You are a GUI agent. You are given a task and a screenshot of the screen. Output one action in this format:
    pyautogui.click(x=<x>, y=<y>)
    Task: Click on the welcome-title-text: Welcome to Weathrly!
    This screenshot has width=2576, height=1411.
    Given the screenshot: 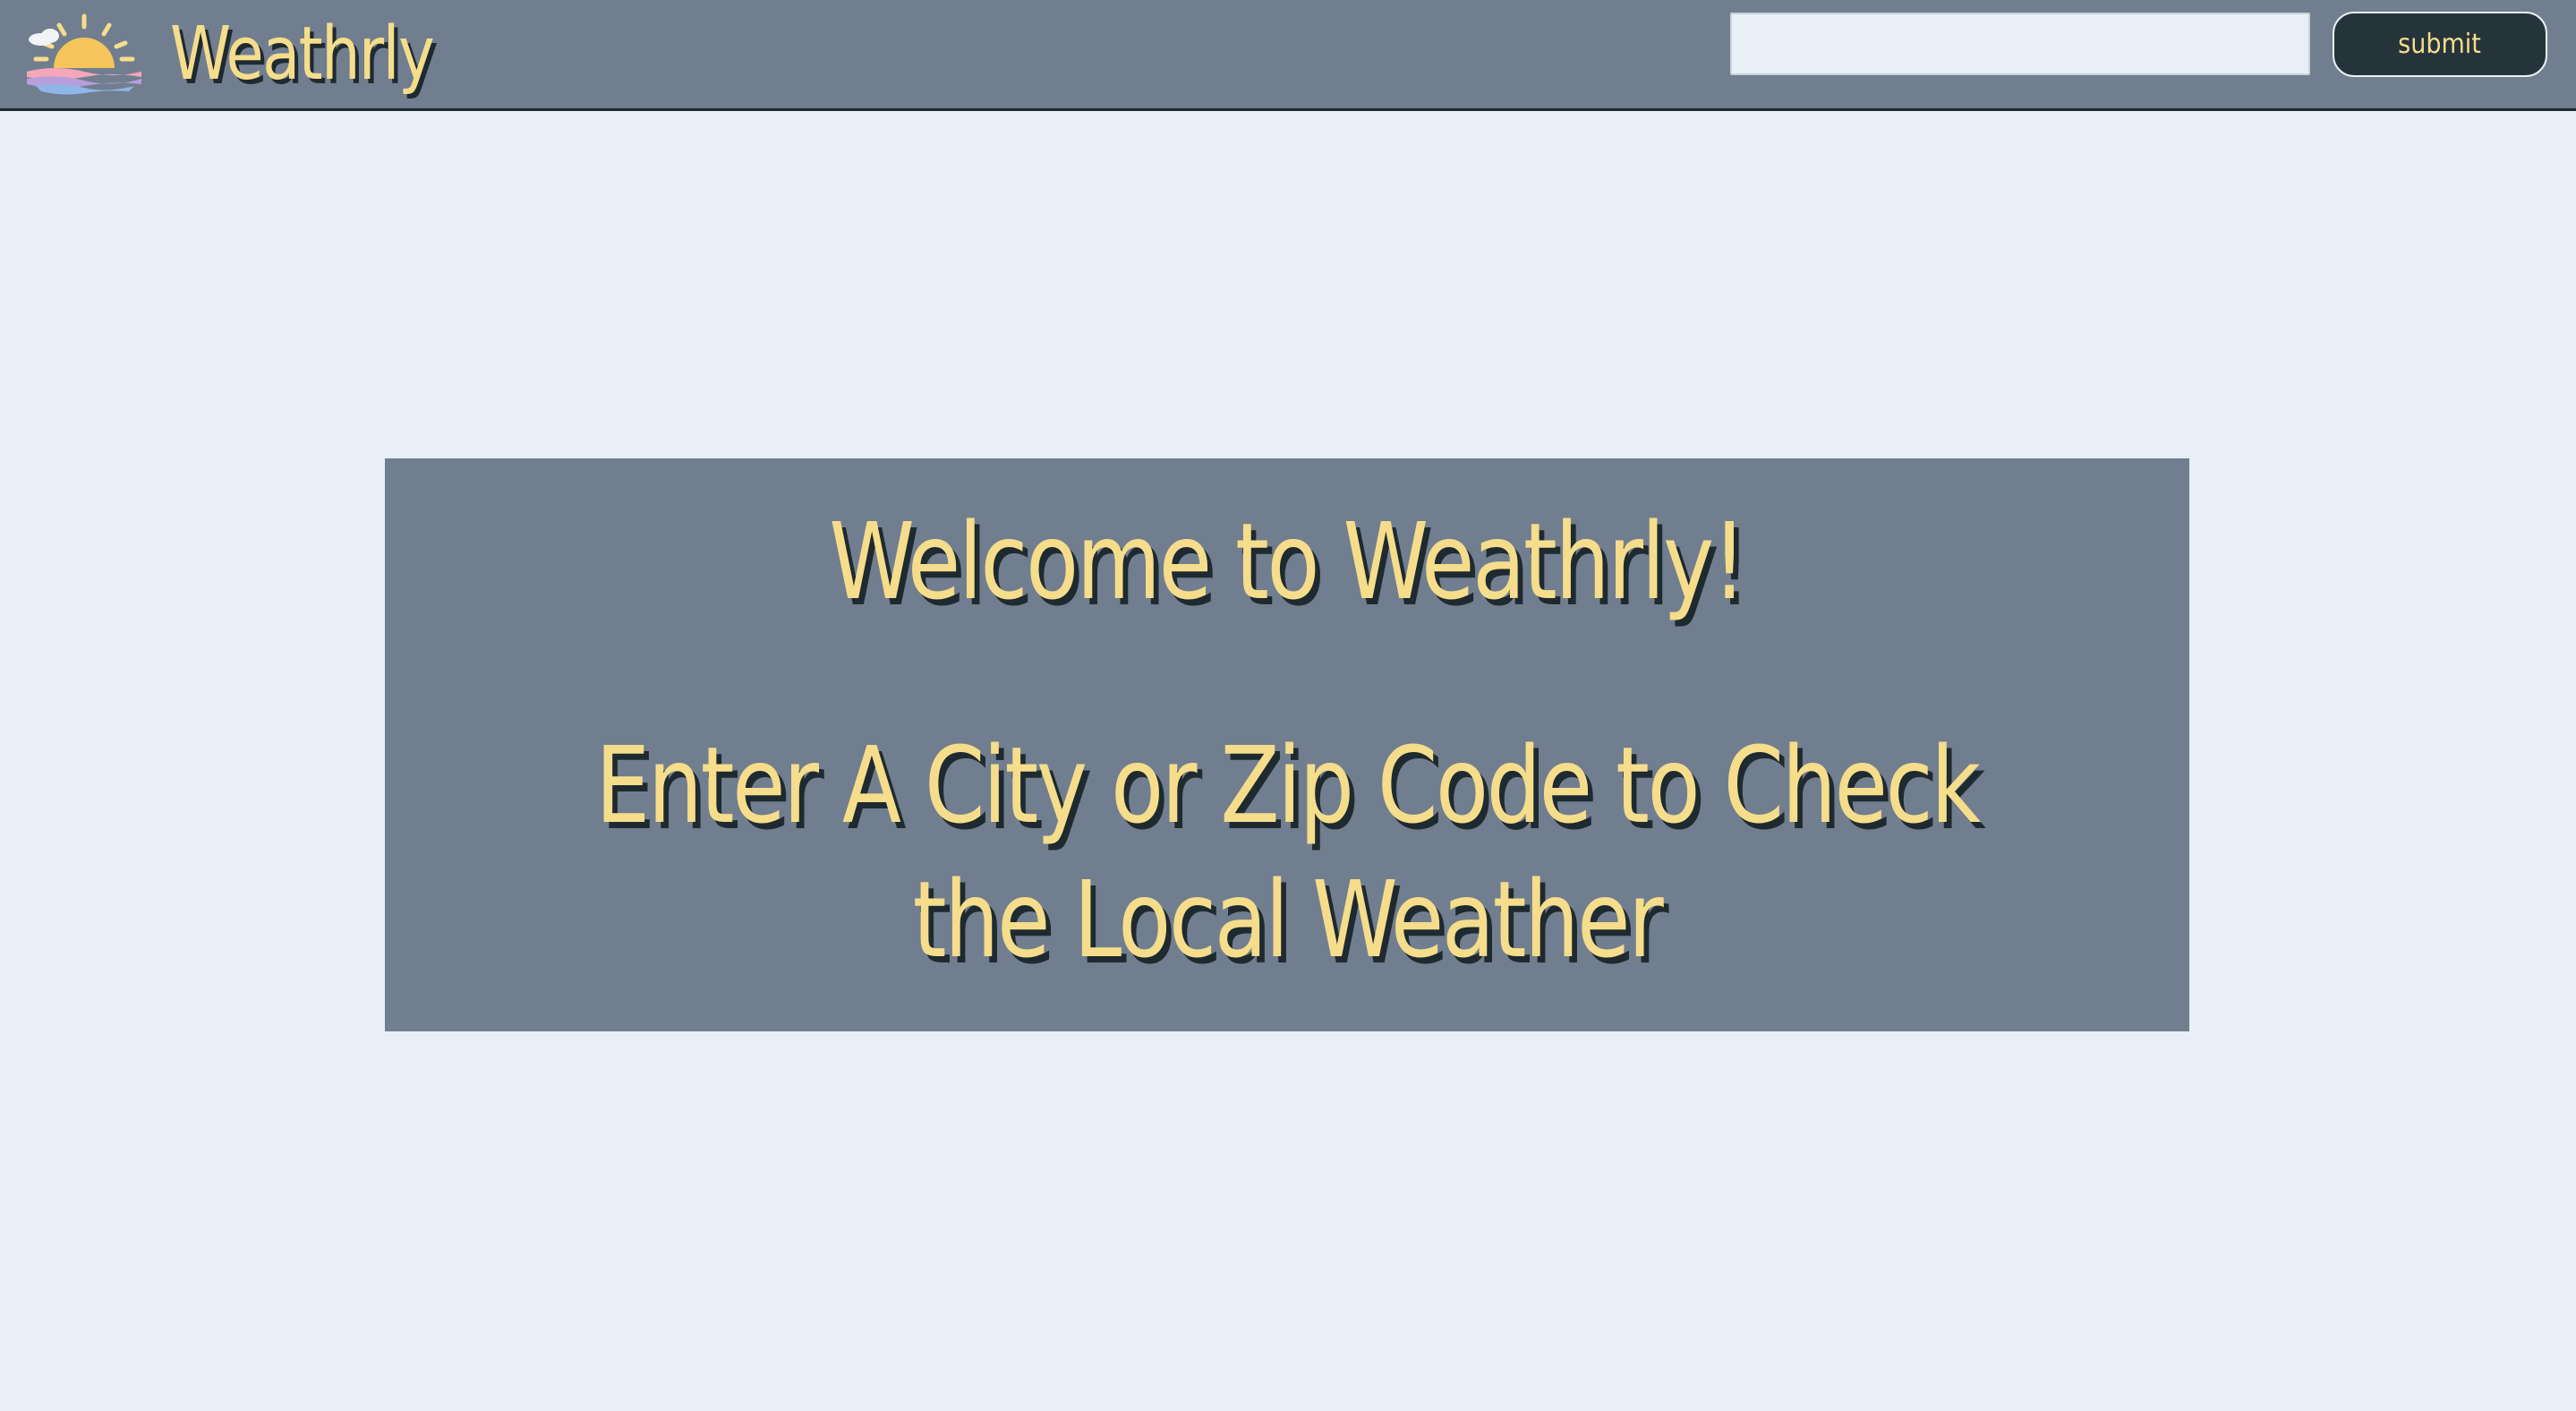 What is the action you would take?
    pyautogui.click(x=1288, y=561)
    